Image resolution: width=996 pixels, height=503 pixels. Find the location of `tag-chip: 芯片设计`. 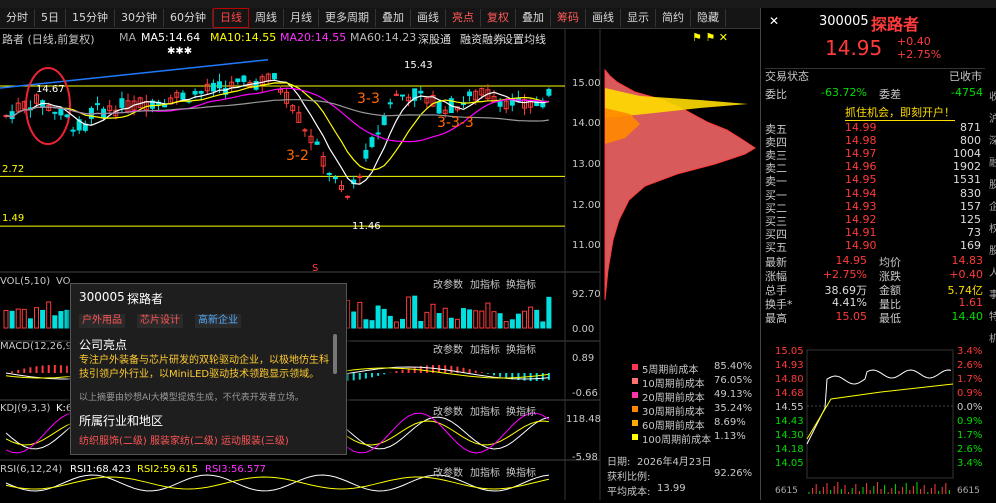

tag-chip: 芯片设计 is located at coordinates (160, 321).